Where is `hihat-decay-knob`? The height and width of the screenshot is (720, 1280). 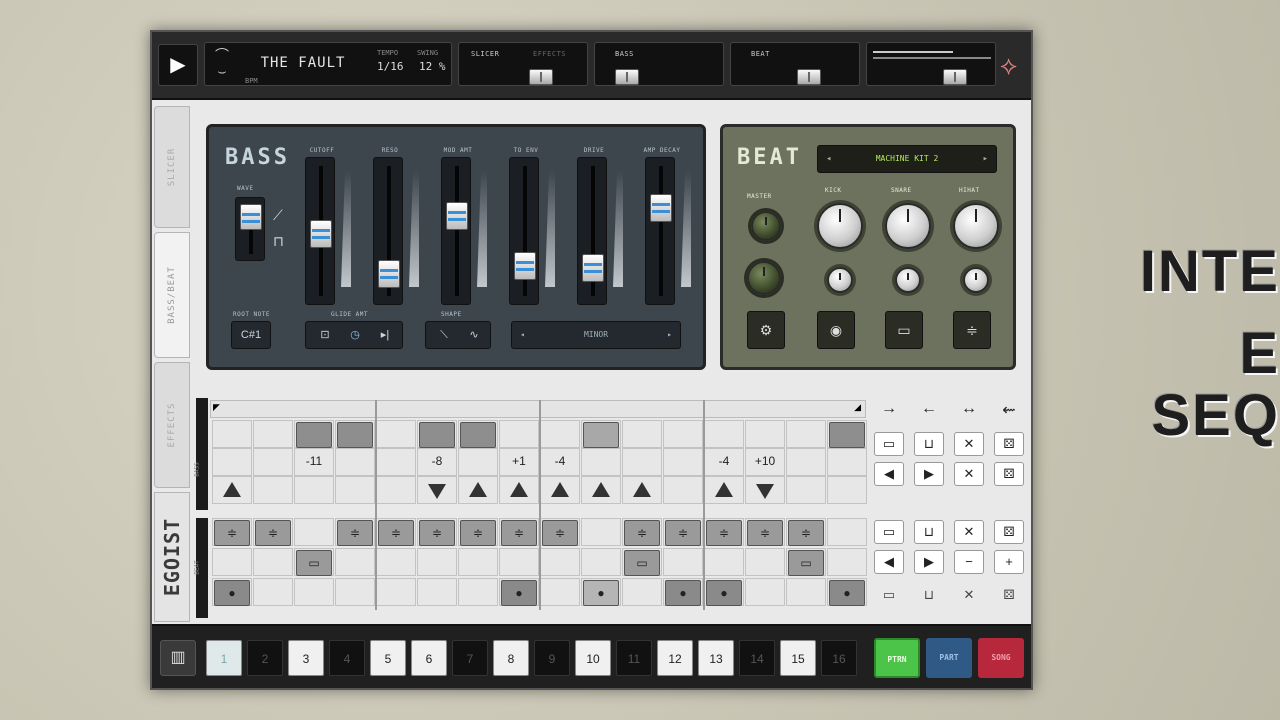 hihat-decay-knob is located at coordinates (976, 280).